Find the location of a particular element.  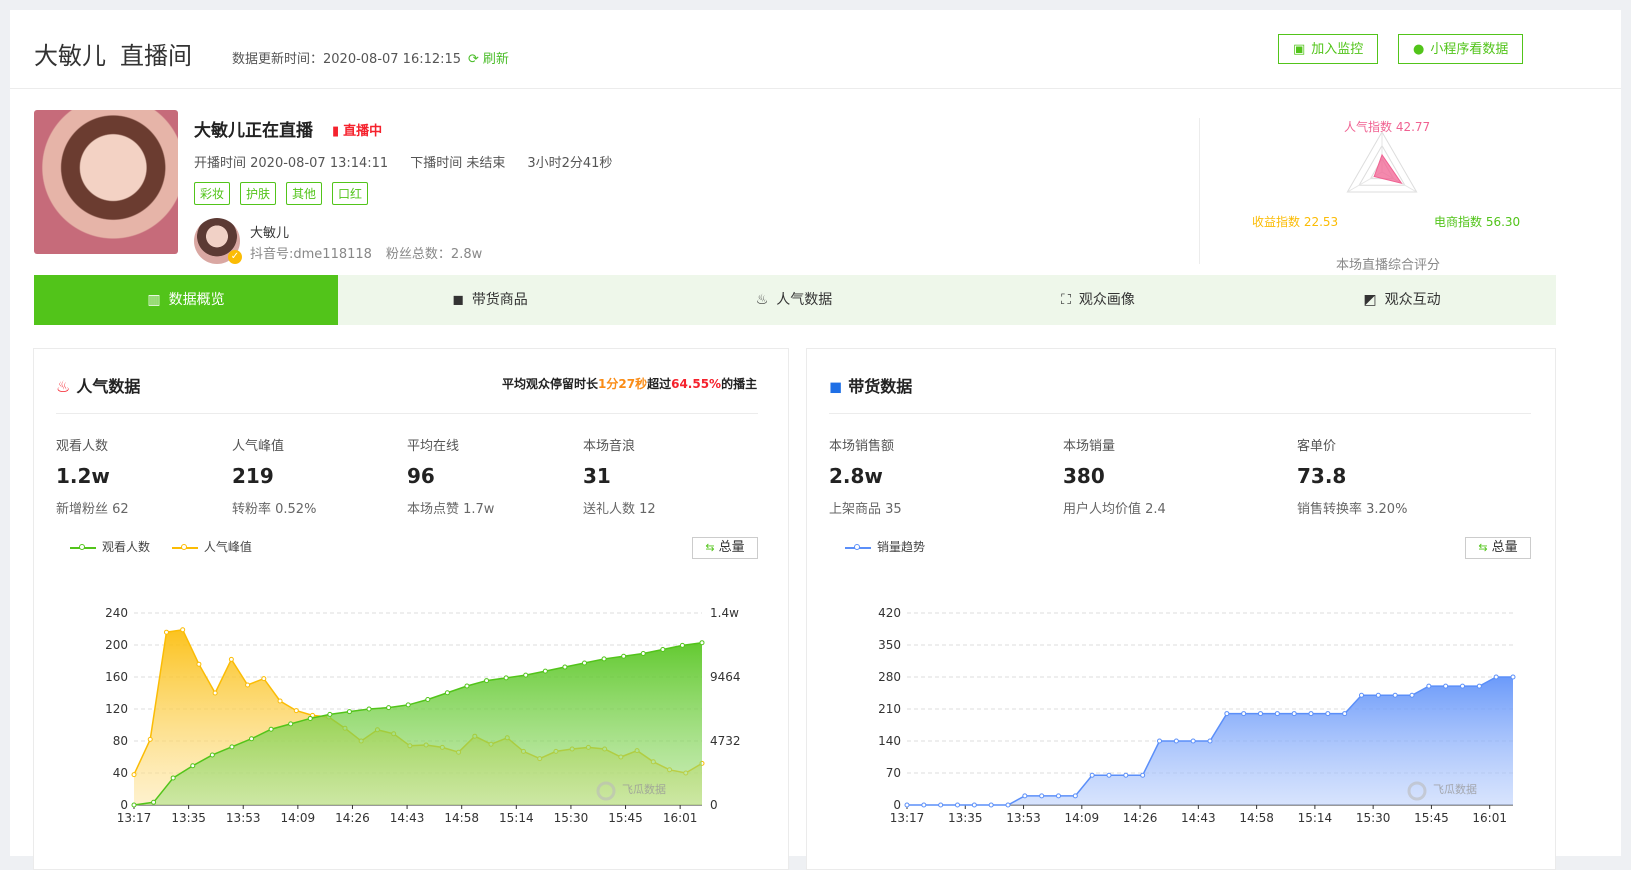

y-tick-label: 210 is located at coordinates (889, 709).